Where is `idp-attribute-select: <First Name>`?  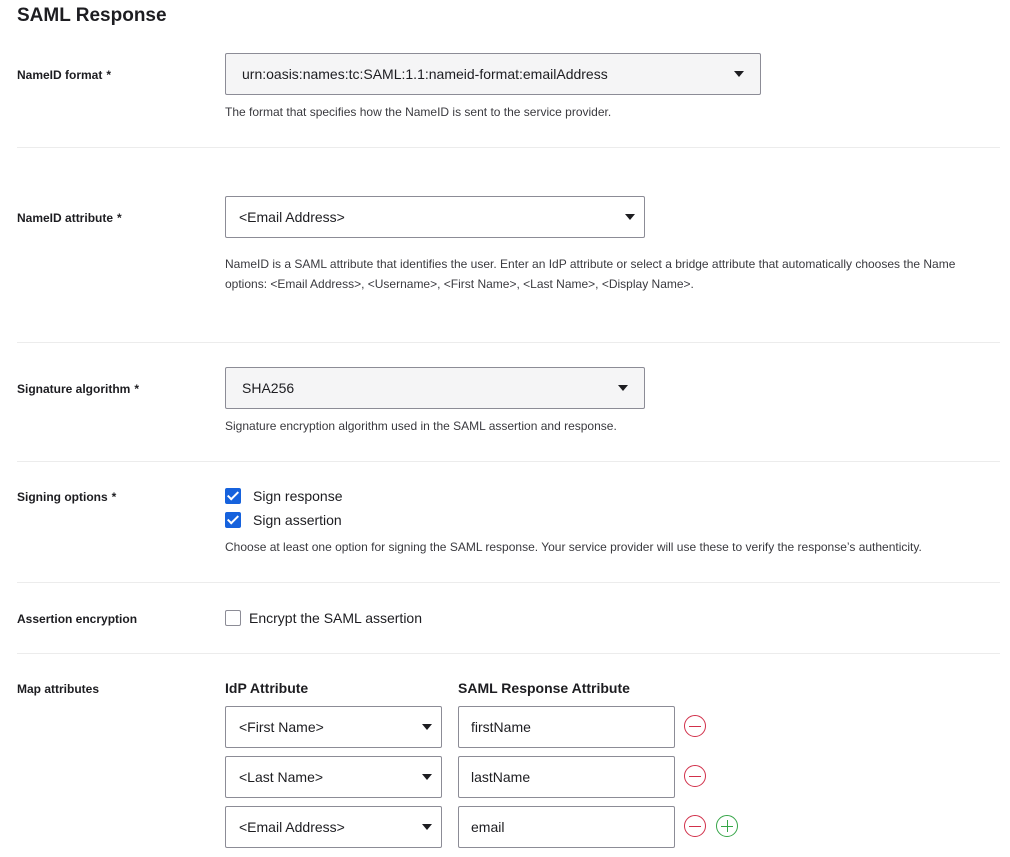 idp-attribute-select: <First Name> is located at coordinates (333, 727).